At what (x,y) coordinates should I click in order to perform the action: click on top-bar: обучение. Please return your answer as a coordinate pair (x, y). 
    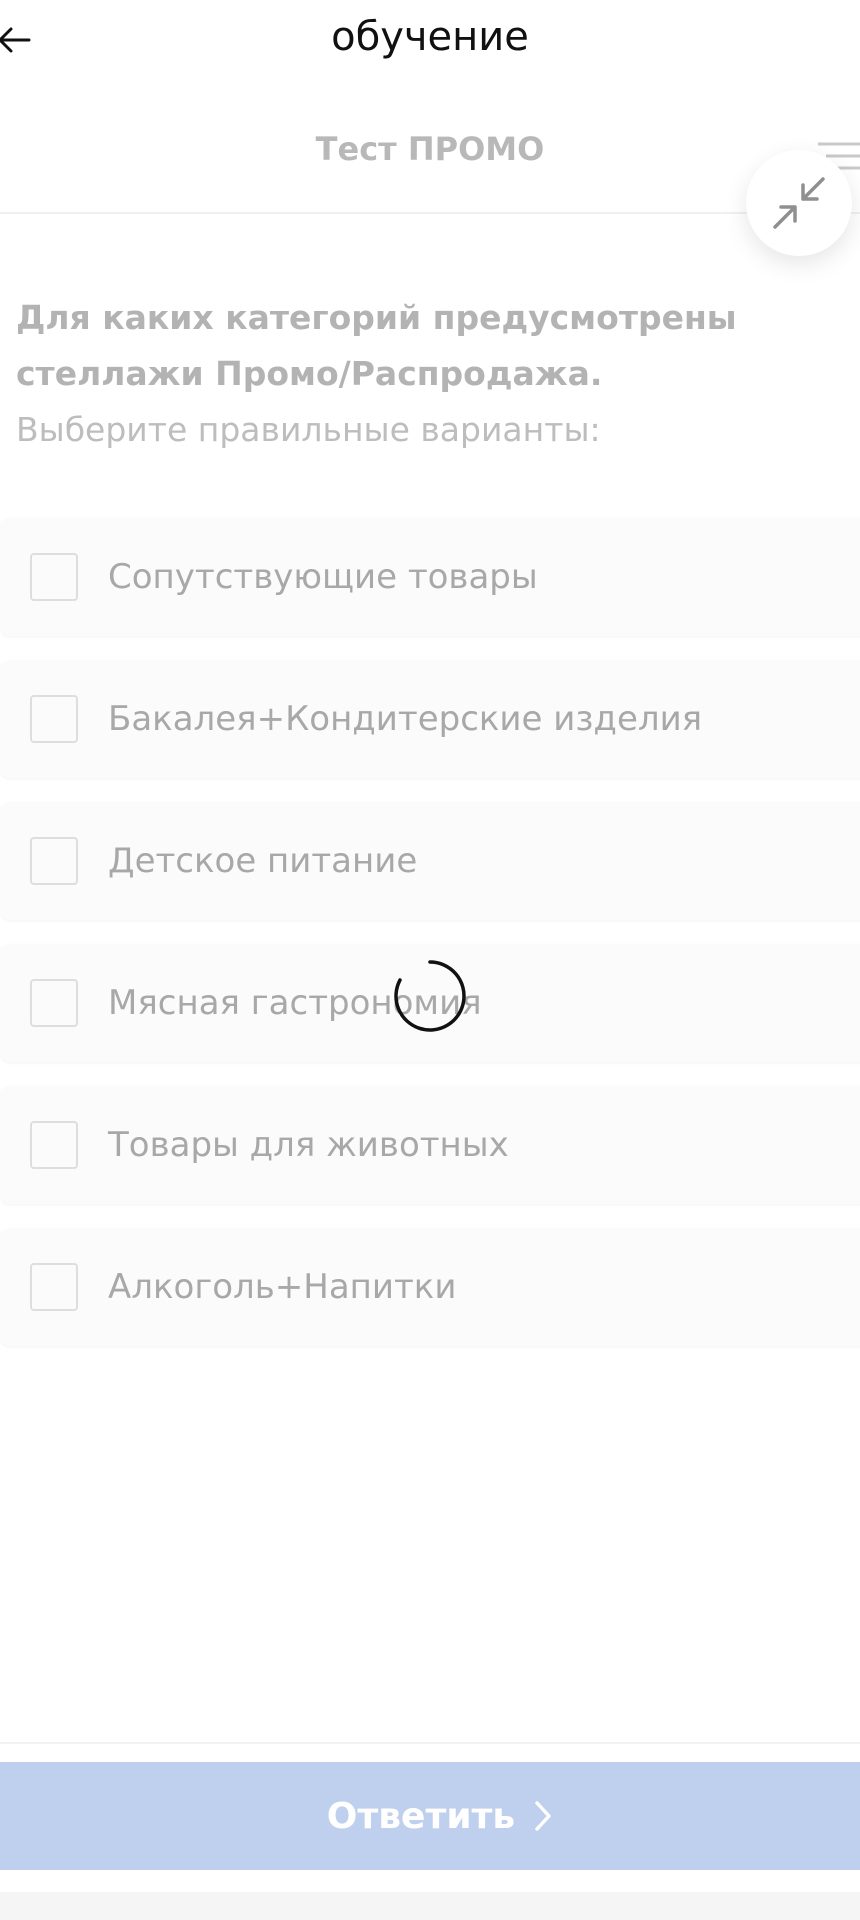
    Looking at the image, I should click on (430, 45).